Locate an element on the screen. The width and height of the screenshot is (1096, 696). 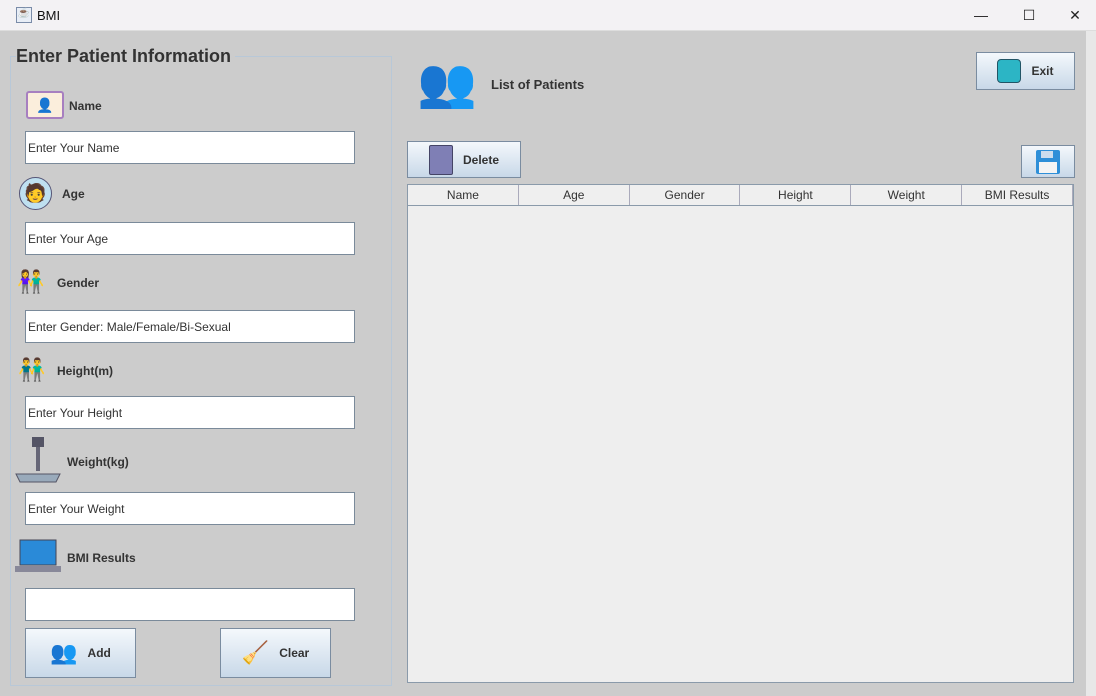
add-user-icon: 👥 is located at coordinates (64, 652).